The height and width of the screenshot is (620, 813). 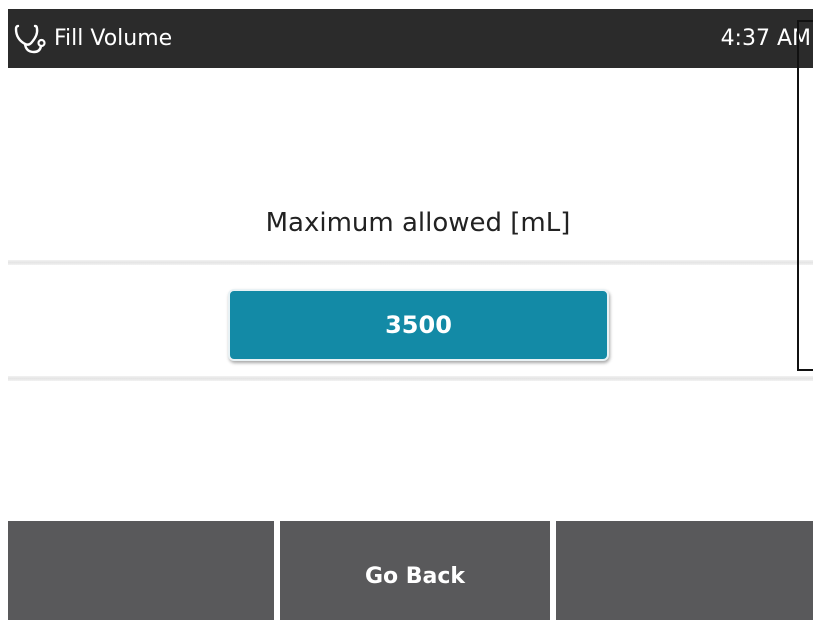 What do you see at coordinates (410, 262) in the screenshot?
I see `divider-top` at bounding box center [410, 262].